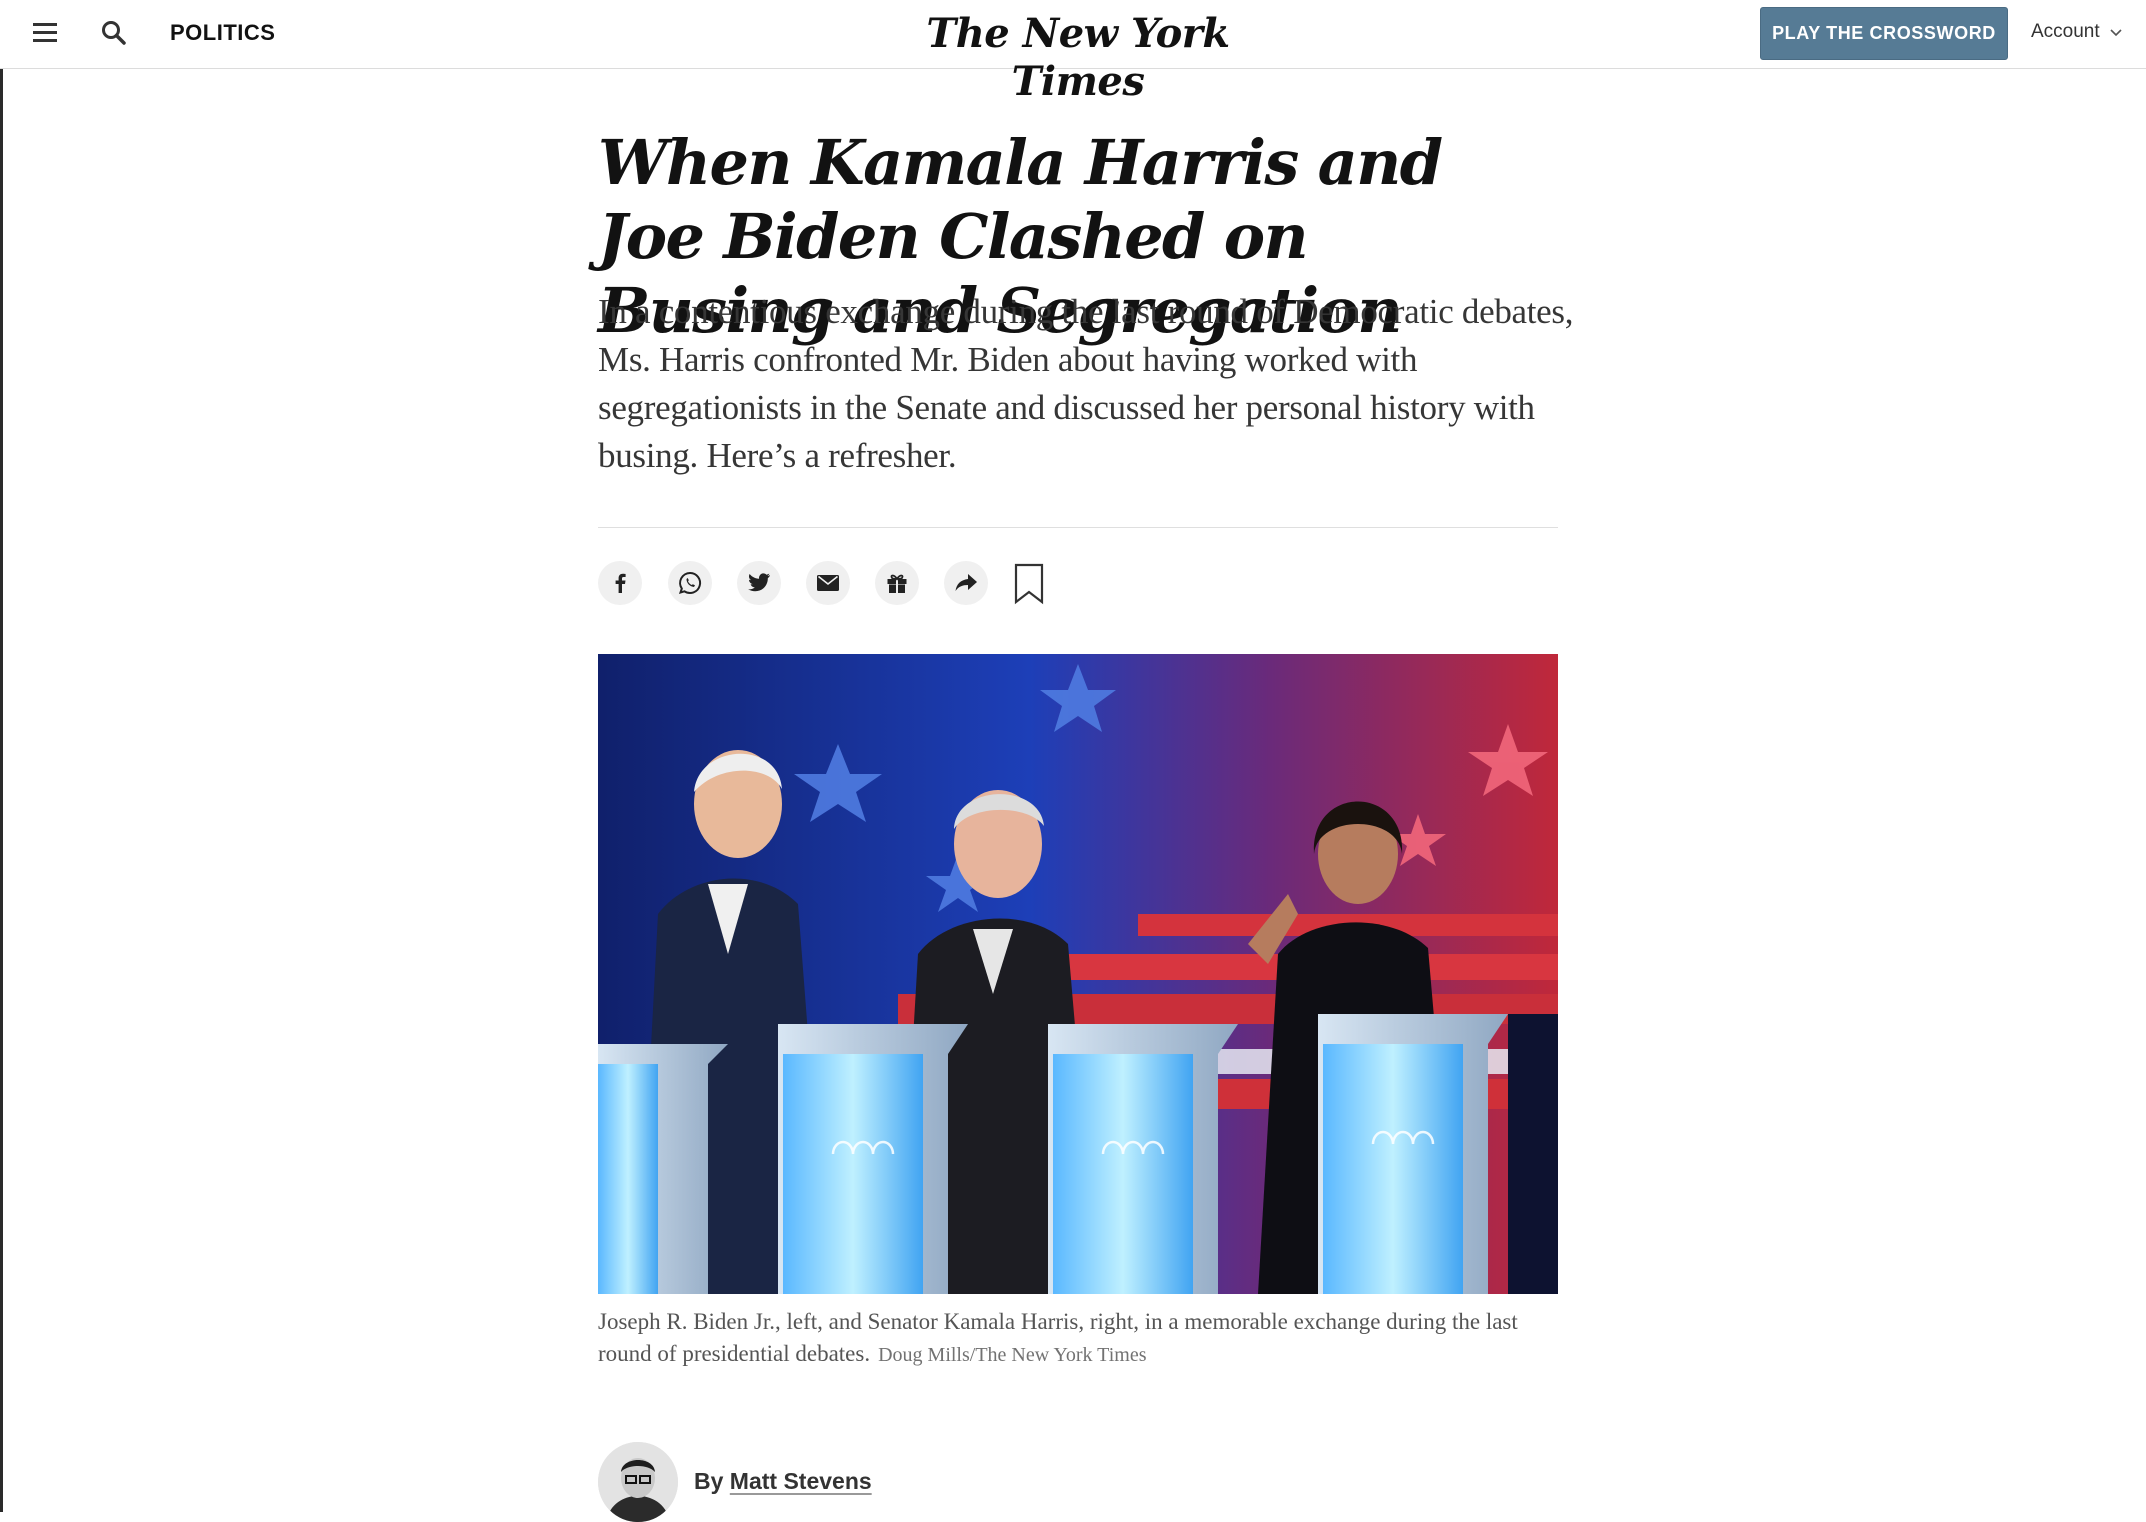 This screenshot has width=2146, height=1522. What do you see at coordinates (620, 583) in the screenshot?
I see `facebook-icon` at bounding box center [620, 583].